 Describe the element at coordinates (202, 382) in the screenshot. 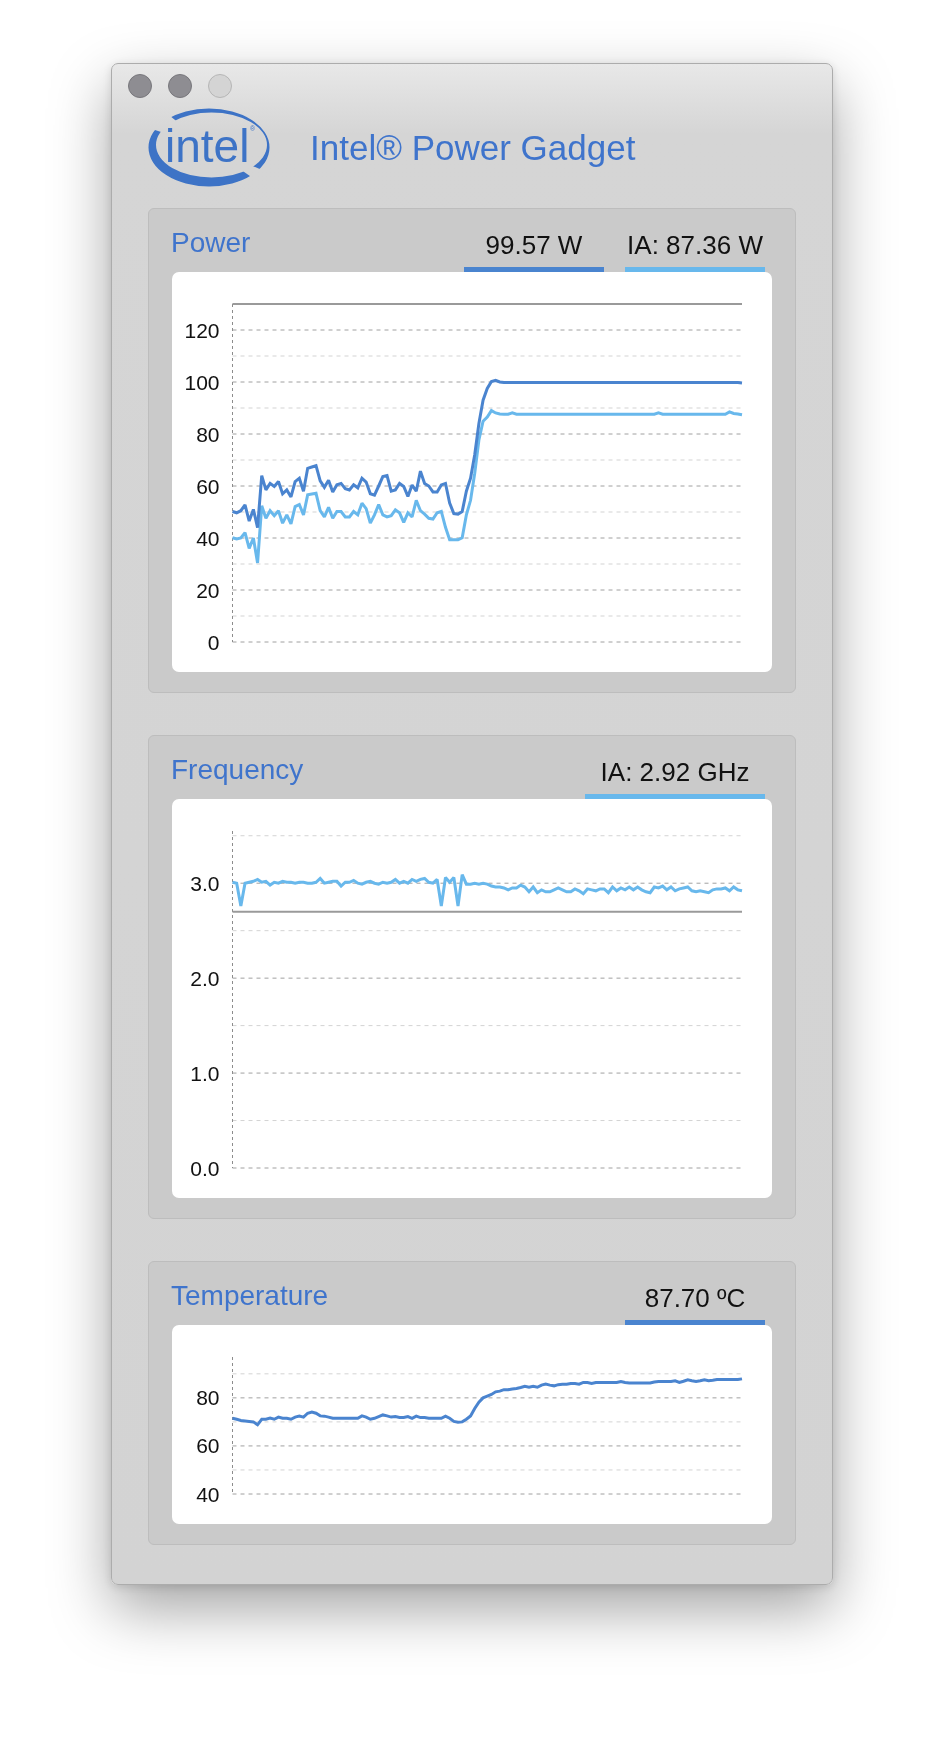

I see `y-tick-label: 100` at that location.